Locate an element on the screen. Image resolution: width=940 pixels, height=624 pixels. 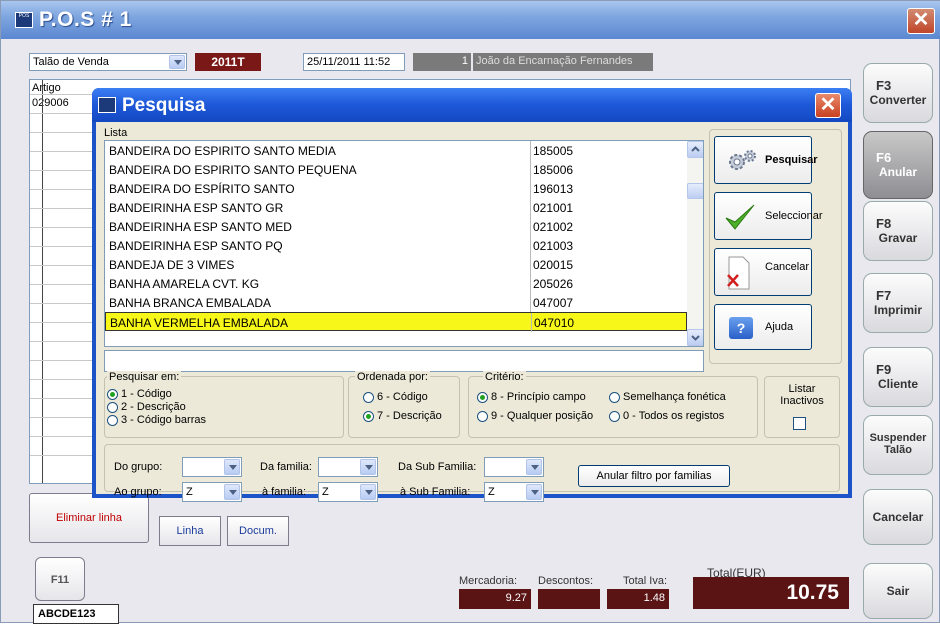
cancelar-button: Cancelar is located at coordinates (898, 517).